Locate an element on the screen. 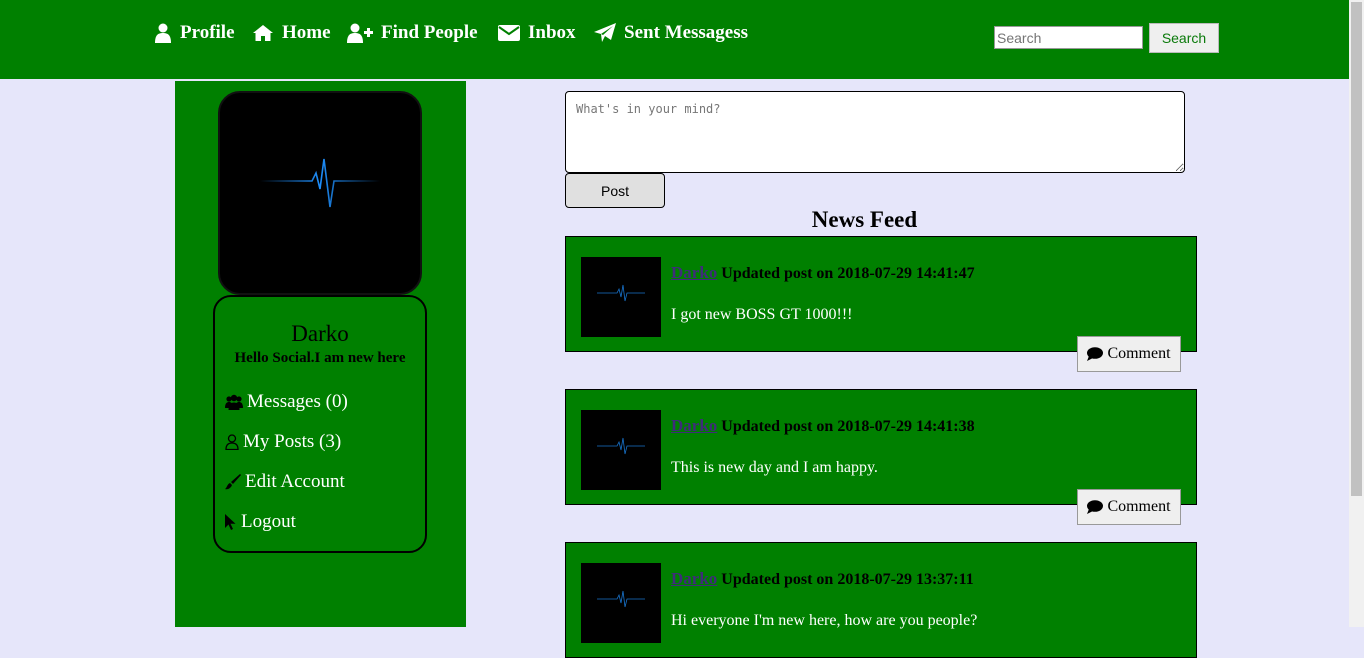 The height and width of the screenshot is (658, 1364). sidebar-item-logout: Logout is located at coordinates (260, 522).